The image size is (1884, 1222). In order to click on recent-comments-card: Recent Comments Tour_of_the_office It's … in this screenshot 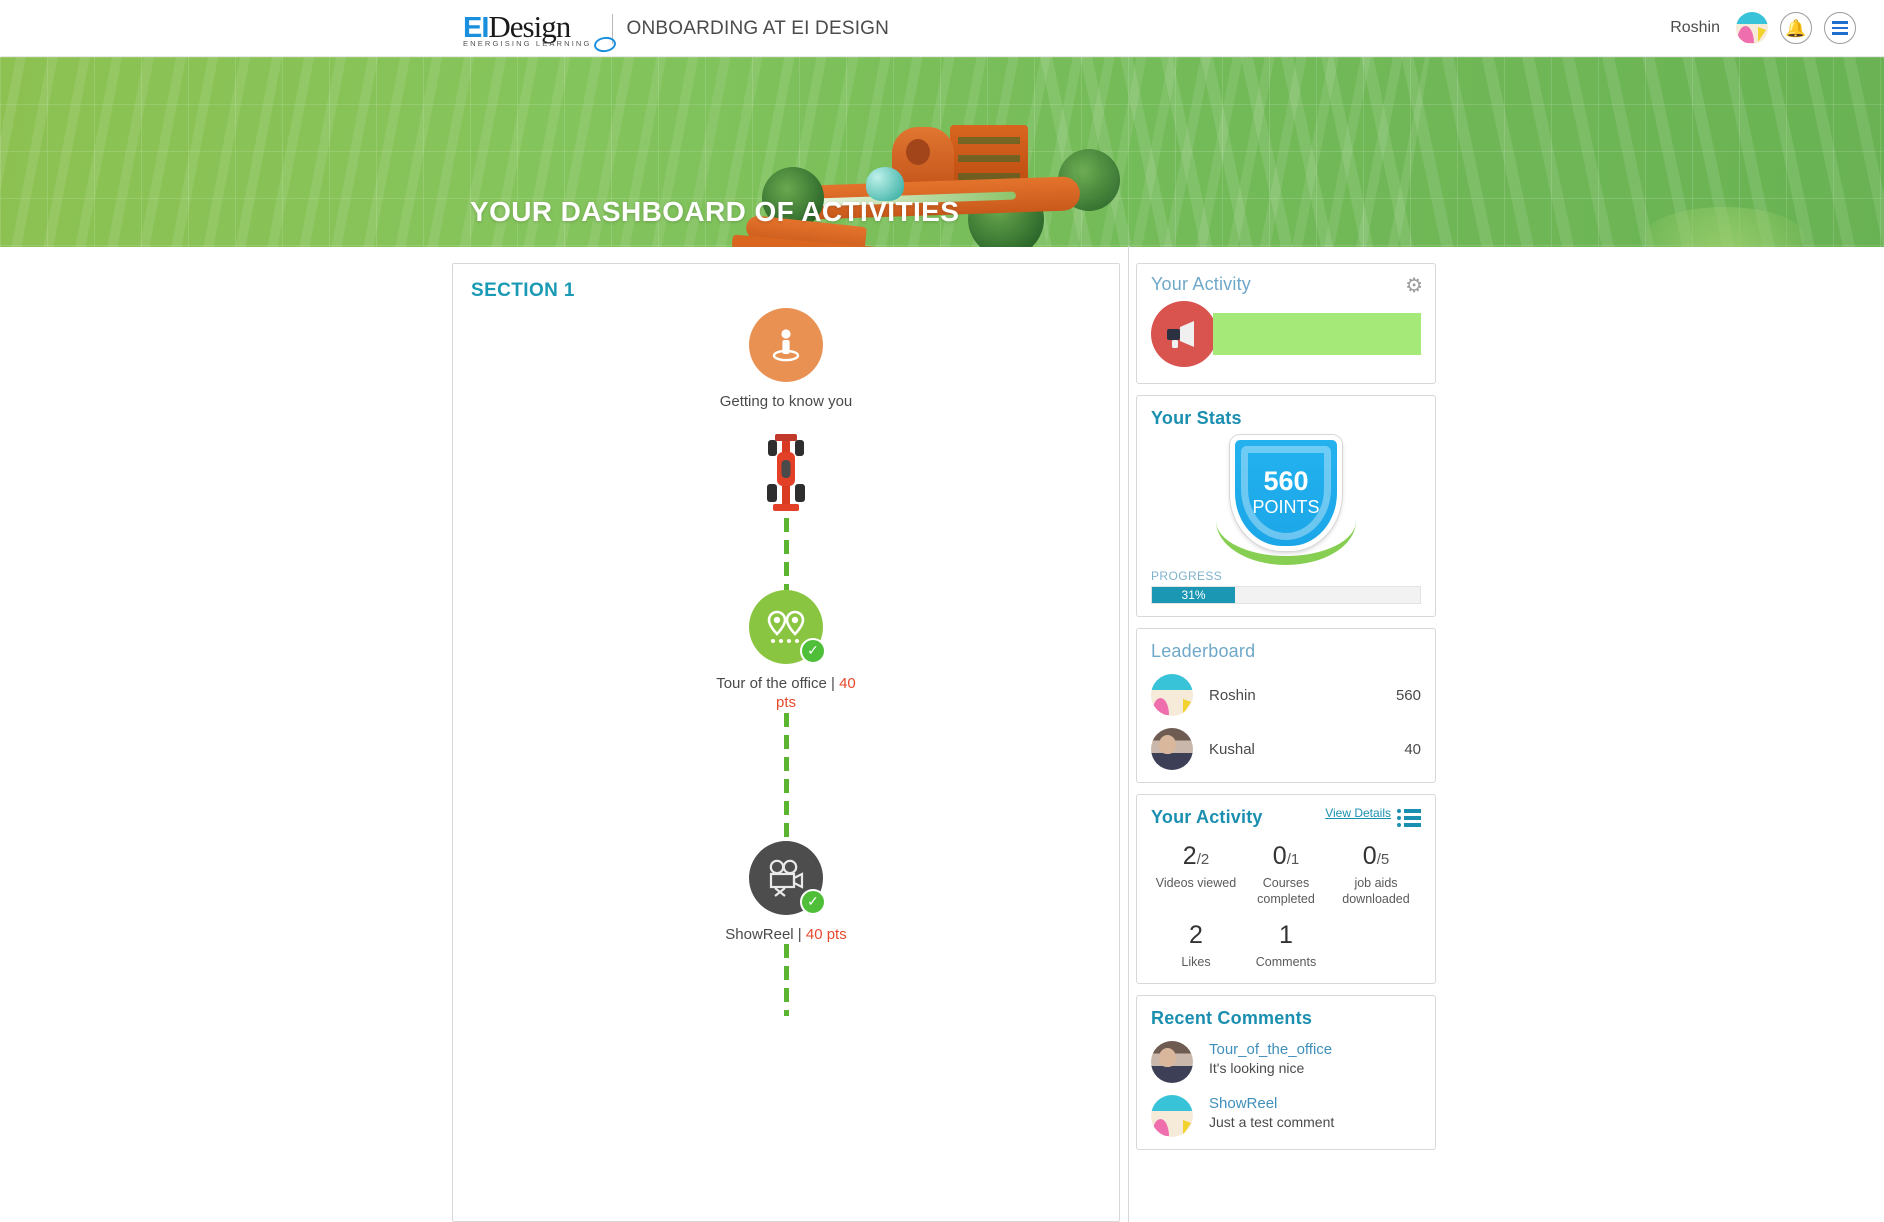, I will do `click(1286, 1072)`.